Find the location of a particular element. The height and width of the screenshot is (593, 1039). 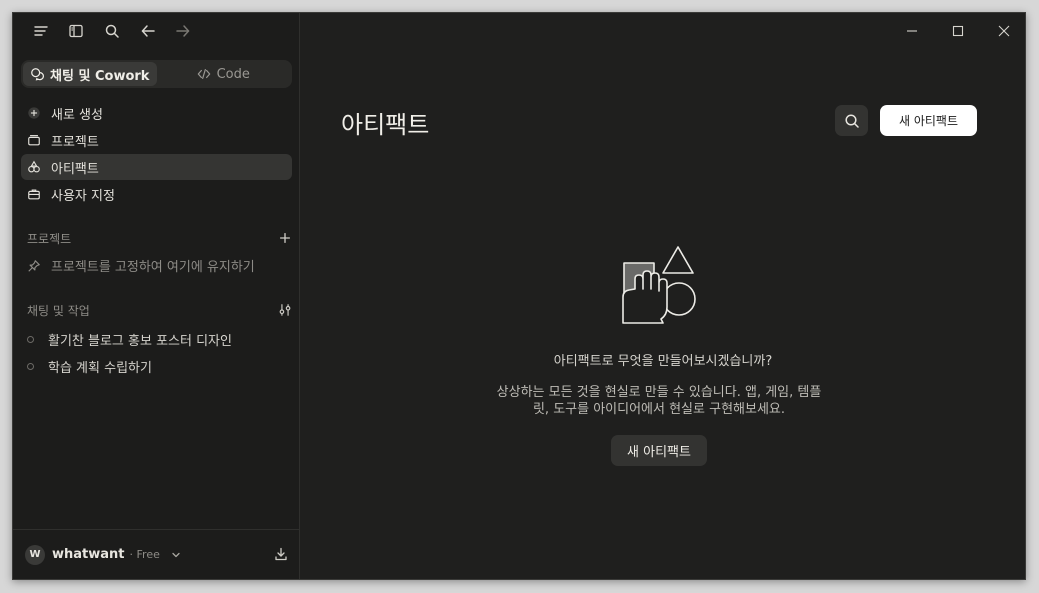

sidebar-toggle-icon is located at coordinates (76, 31).